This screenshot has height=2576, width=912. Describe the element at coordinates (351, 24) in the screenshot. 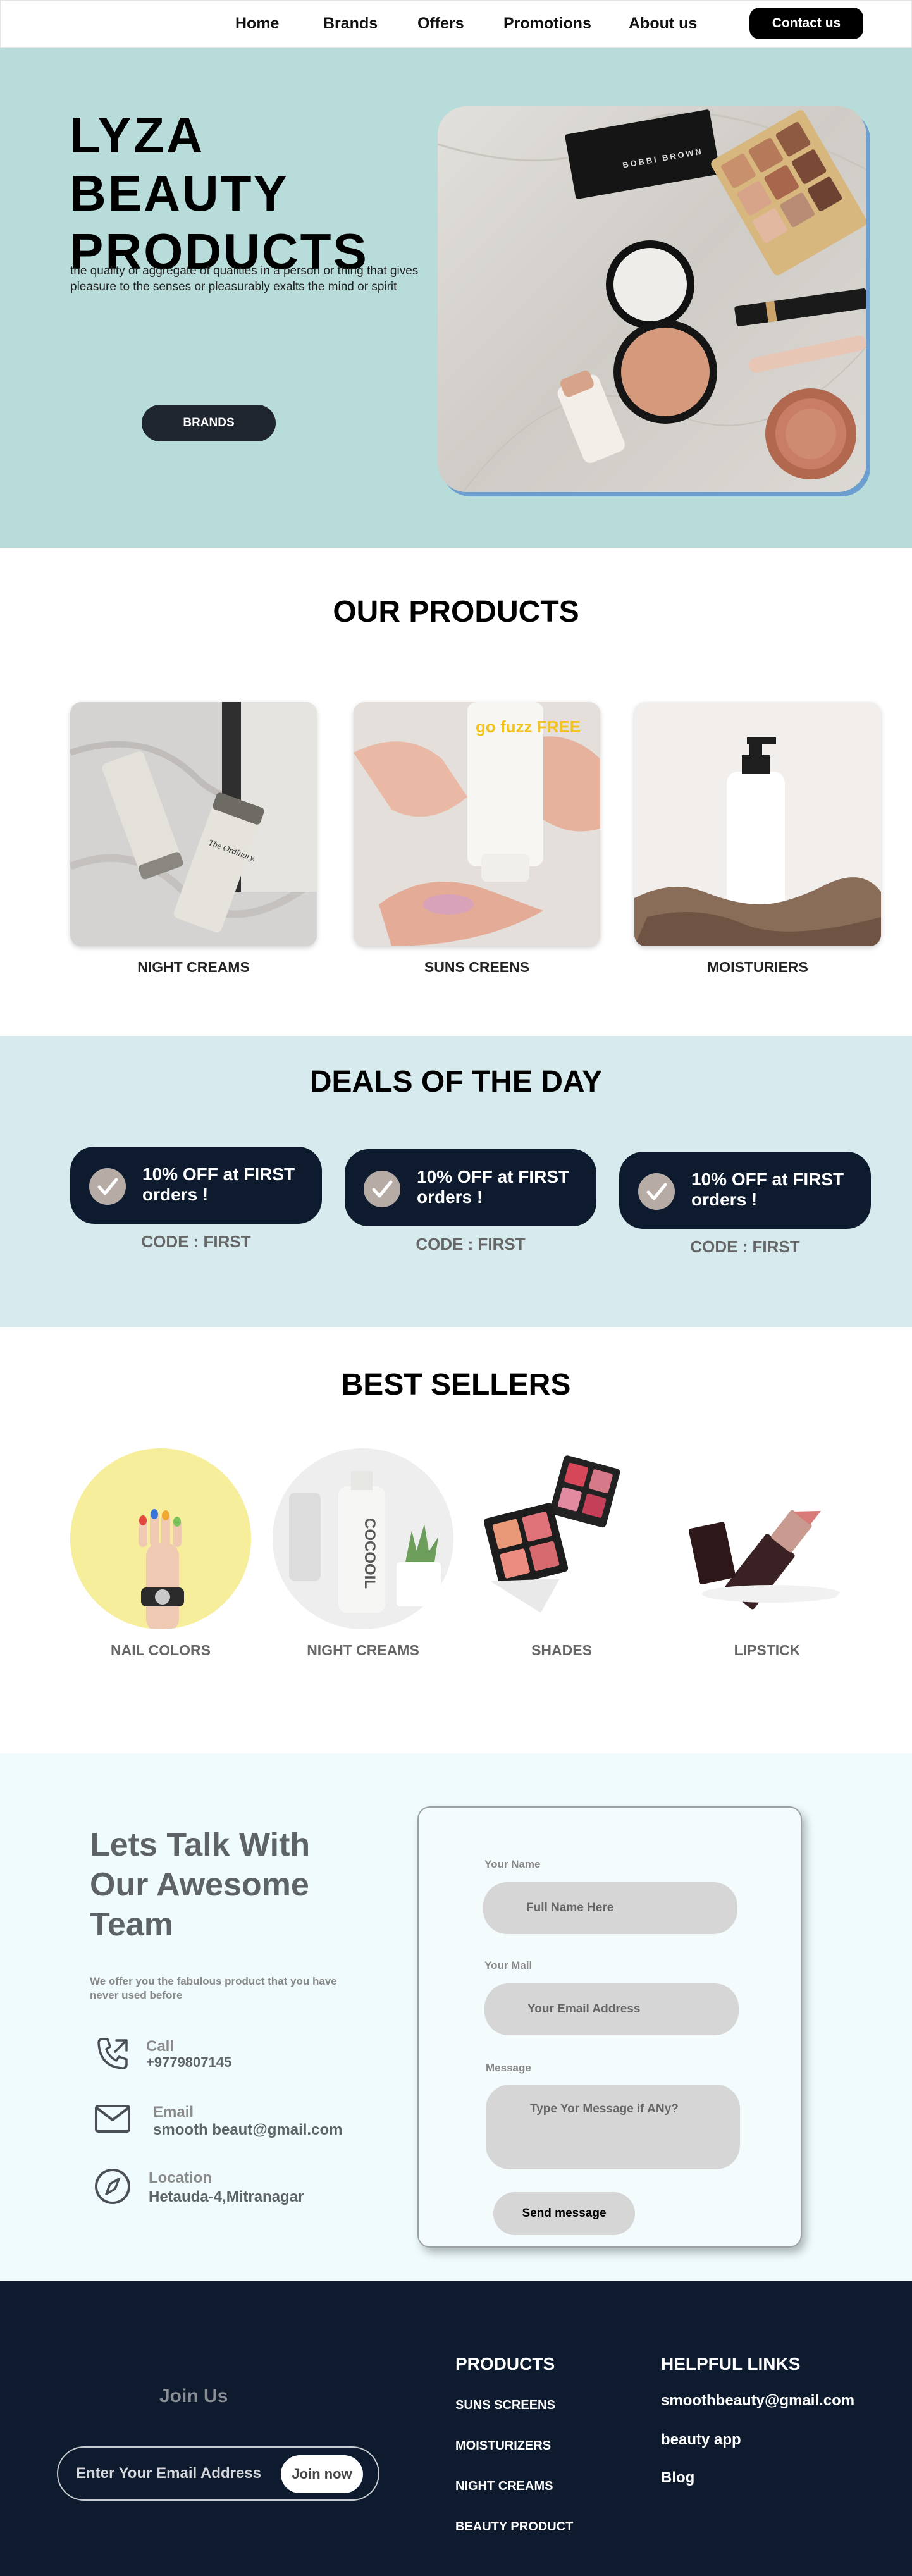

I see `nav-brands-link: Brands` at that location.